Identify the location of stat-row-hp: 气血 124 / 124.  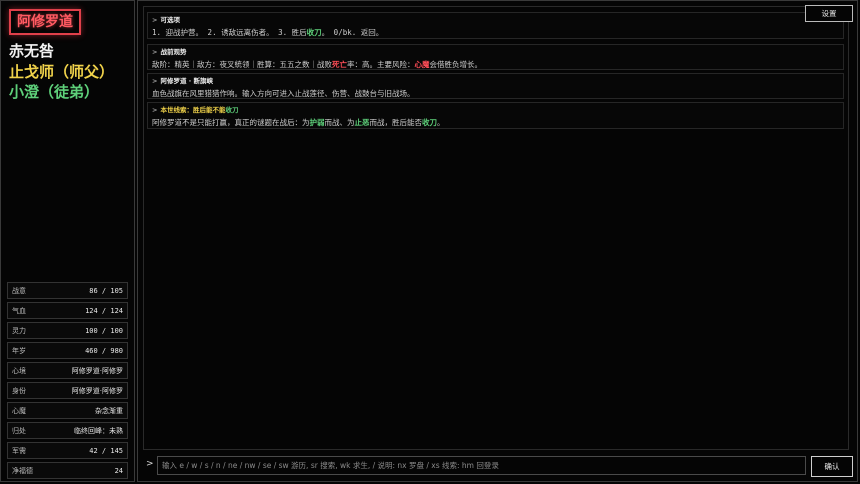
(67, 310).